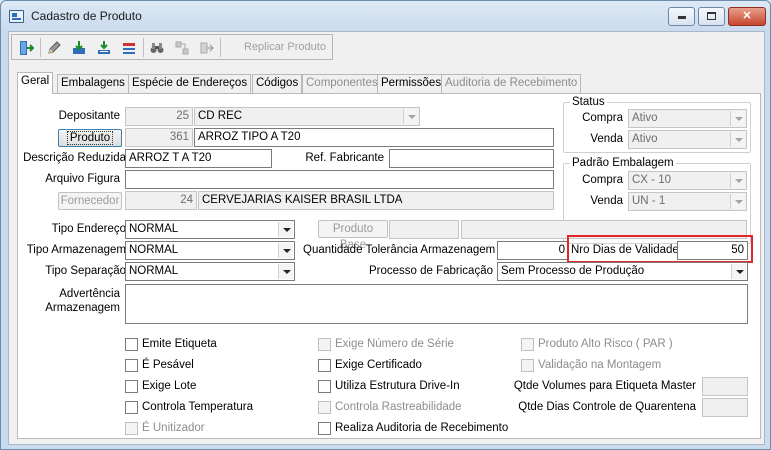 The height and width of the screenshot is (450, 771). Describe the element at coordinates (277, 83) in the screenshot. I see `tab-codigos: Códigos` at that location.